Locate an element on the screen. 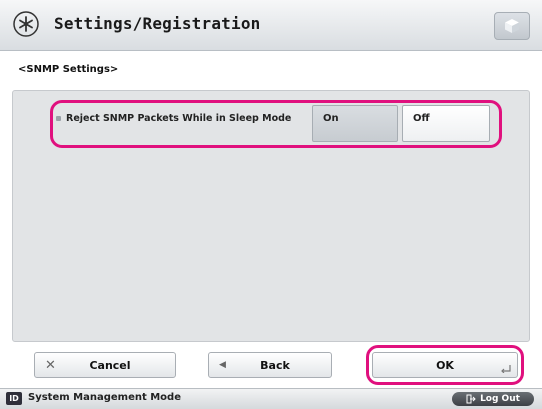 The image size is (542, 409). cube-icon is located at coordinates (512, 26).